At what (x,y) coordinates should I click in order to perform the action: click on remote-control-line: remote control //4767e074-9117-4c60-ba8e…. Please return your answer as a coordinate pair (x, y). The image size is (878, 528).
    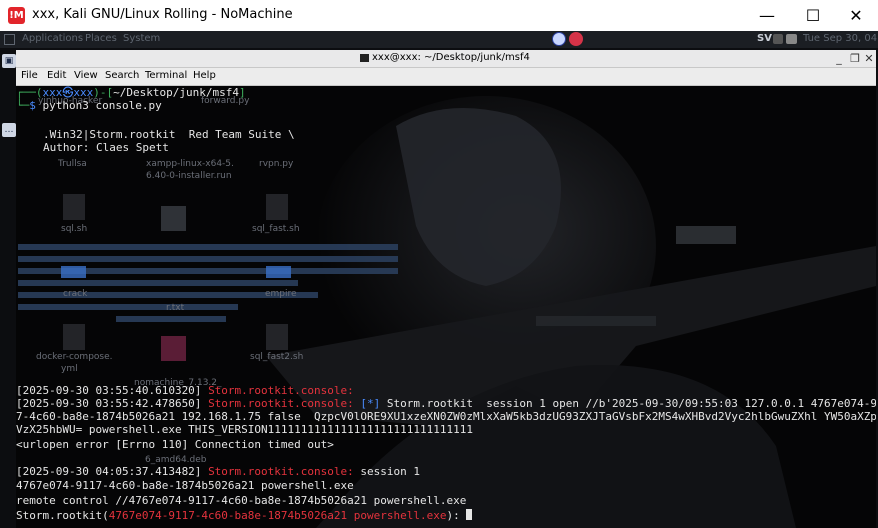
    Looking at the image, I should click on (241, 500).